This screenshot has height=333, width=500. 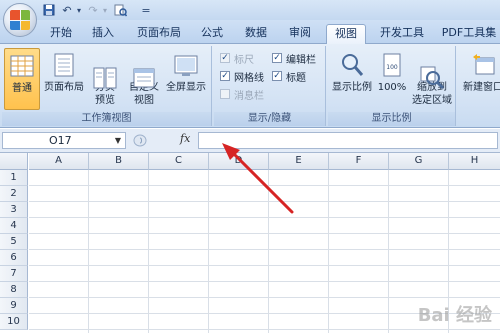 What do you see at coordinates (14, 306) in the screenshot?
I see `row-header: 9` at bounding box center [14, 306].